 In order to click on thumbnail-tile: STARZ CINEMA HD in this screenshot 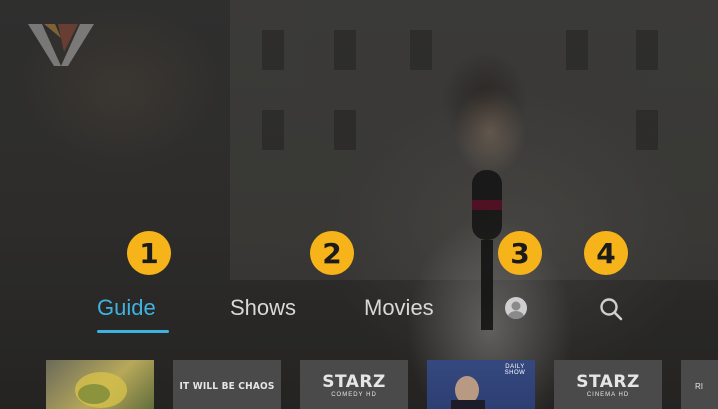, I will do `click(608, 384)`.